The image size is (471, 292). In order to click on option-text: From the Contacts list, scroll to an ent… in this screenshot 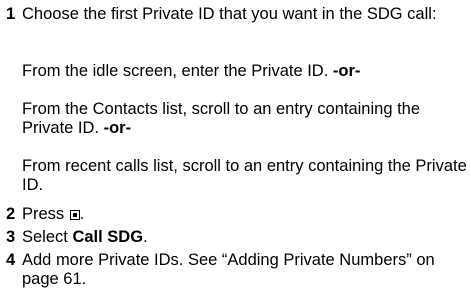, I will do `click(221, 118)`.